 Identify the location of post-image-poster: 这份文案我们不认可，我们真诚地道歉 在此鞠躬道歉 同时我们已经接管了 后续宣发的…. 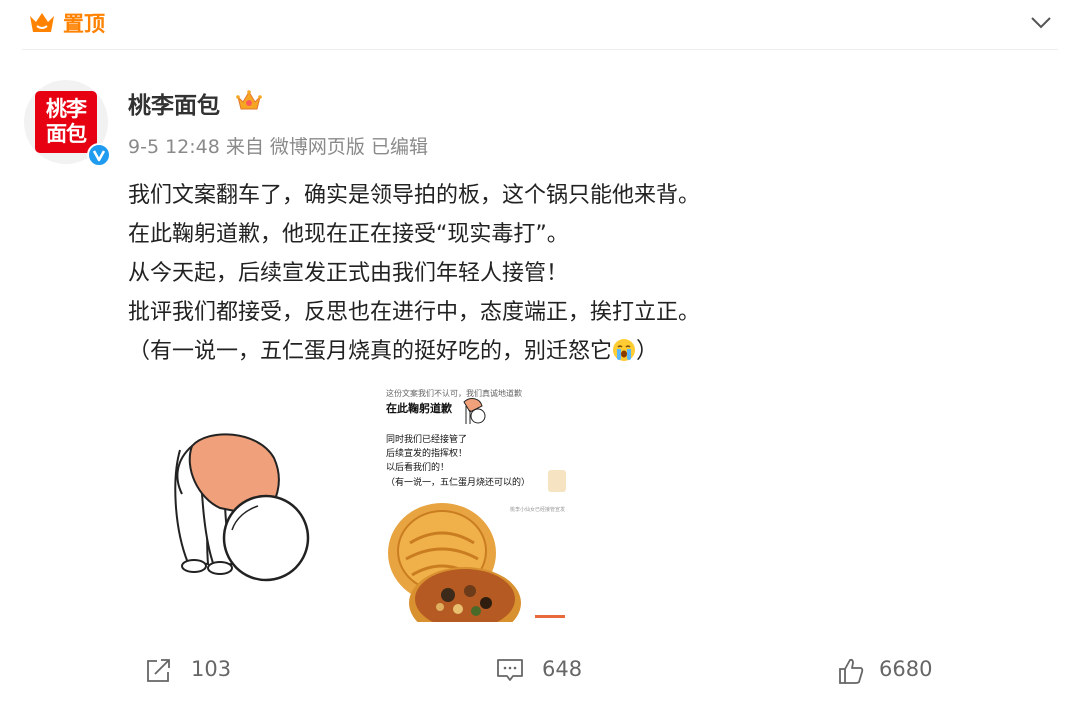
(487, 505).